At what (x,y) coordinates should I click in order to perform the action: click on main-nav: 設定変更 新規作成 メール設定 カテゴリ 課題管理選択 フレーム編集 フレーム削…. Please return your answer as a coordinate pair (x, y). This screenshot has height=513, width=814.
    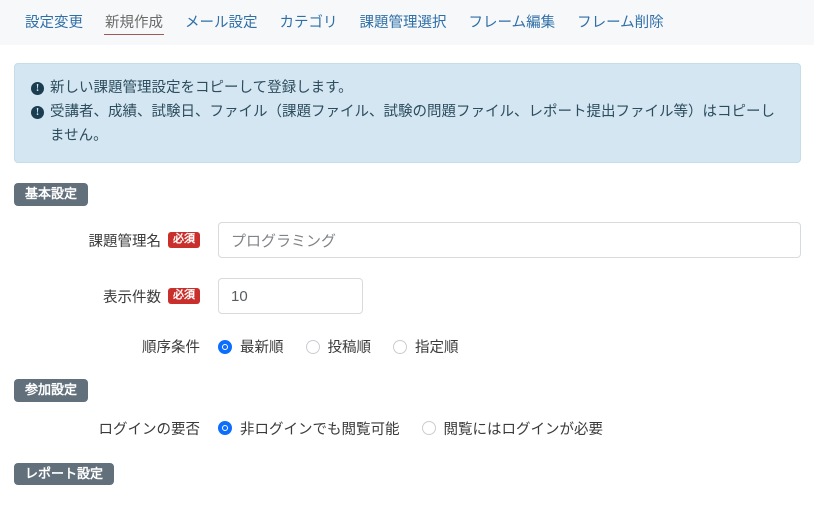
    Looking at the image, I should click on (407, 22).